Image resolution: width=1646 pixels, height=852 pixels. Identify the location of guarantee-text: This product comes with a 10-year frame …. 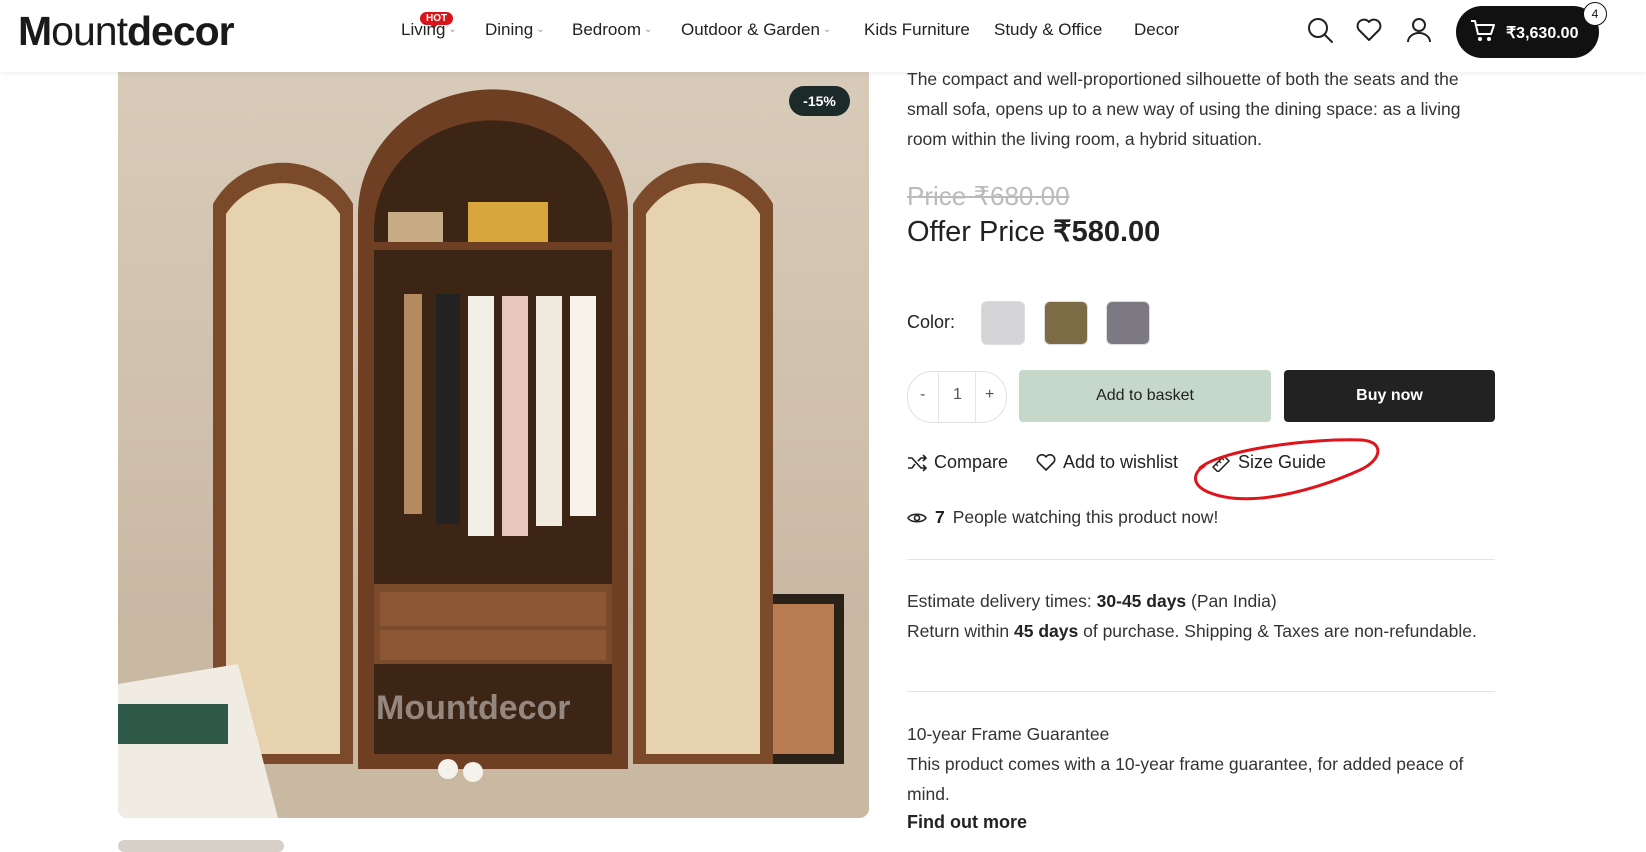
(1185, 779).